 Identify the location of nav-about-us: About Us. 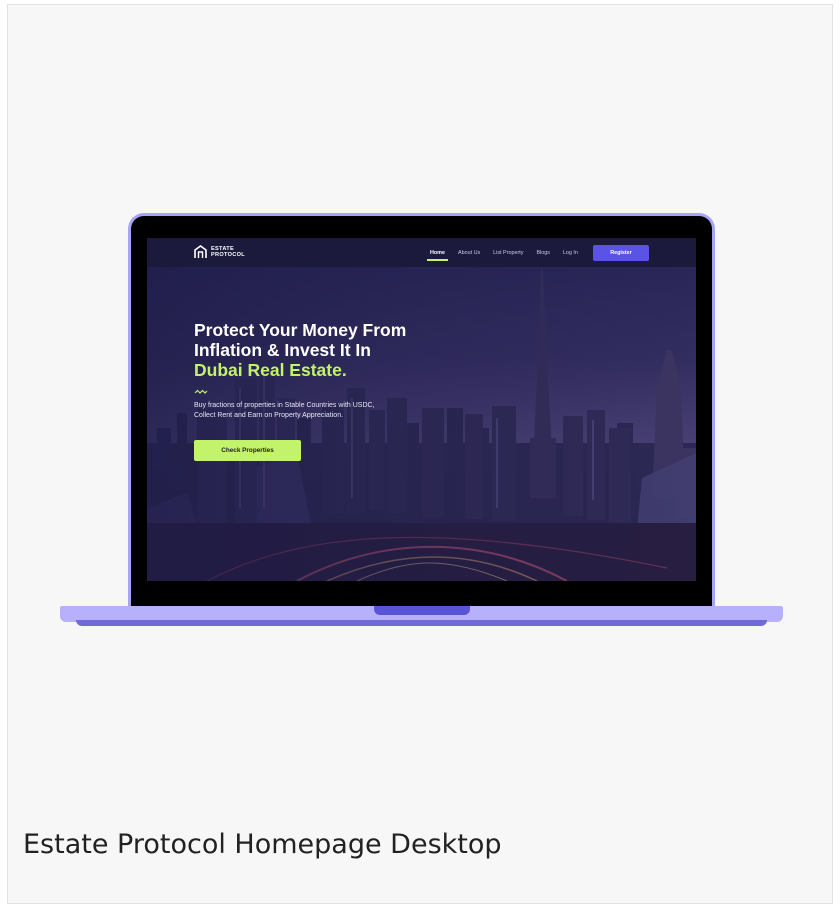
(469, 253).